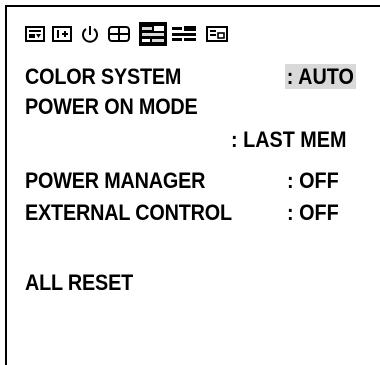 Image resolution: width=380 pixels, height=365 pixels. What do you see at coordinates (90, 34) in the screenshot?
I see `power-icon` at bounding box center [90, 34].